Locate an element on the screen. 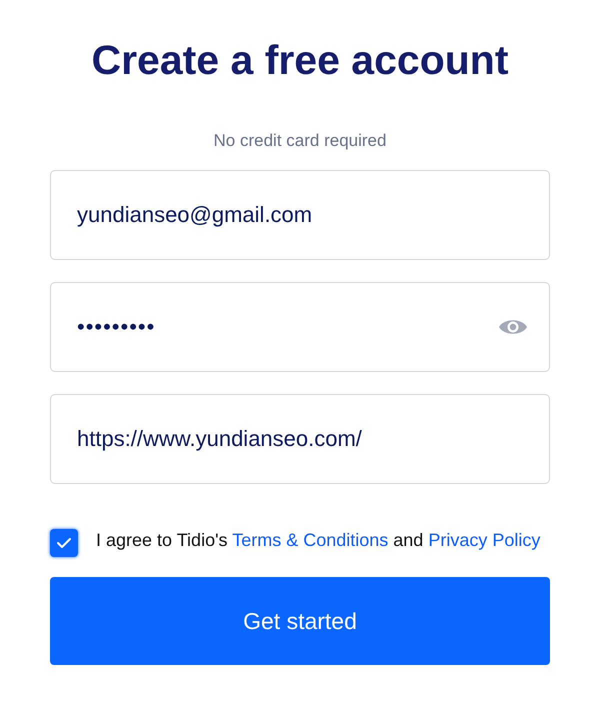 The image size is (600, 722). agree-checkbox is located at coordinates (64, 543).